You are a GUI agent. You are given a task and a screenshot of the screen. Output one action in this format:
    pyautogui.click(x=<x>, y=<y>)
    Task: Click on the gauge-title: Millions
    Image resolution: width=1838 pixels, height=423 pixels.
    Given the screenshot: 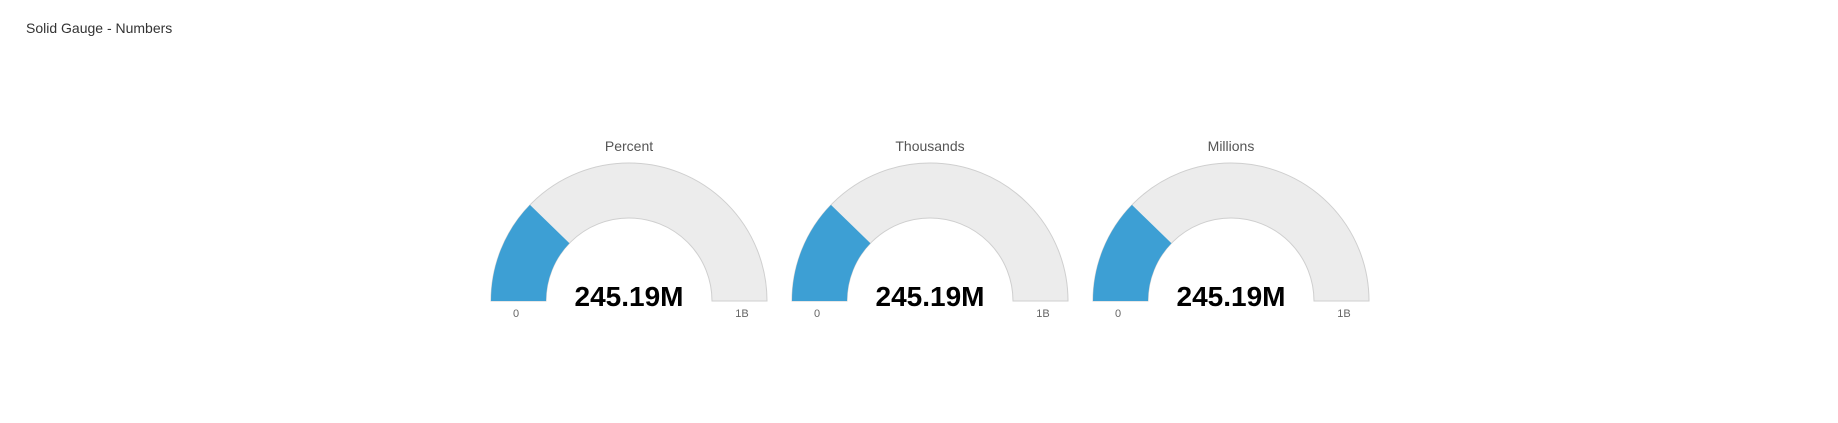 What is the action you would take?
    pyautogui.click(x=1231, y=146)
    